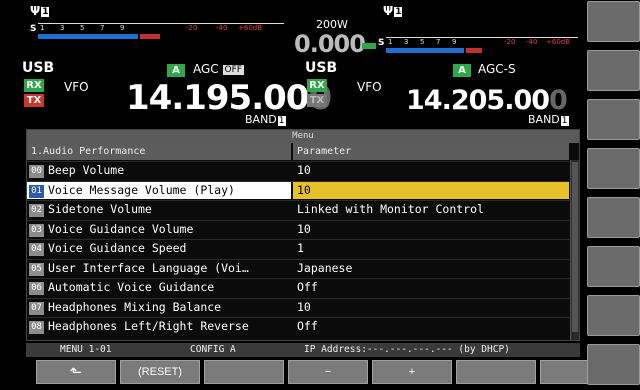  I want to click on menu-group-header: 1.Audio Performance, so click(159, 151).